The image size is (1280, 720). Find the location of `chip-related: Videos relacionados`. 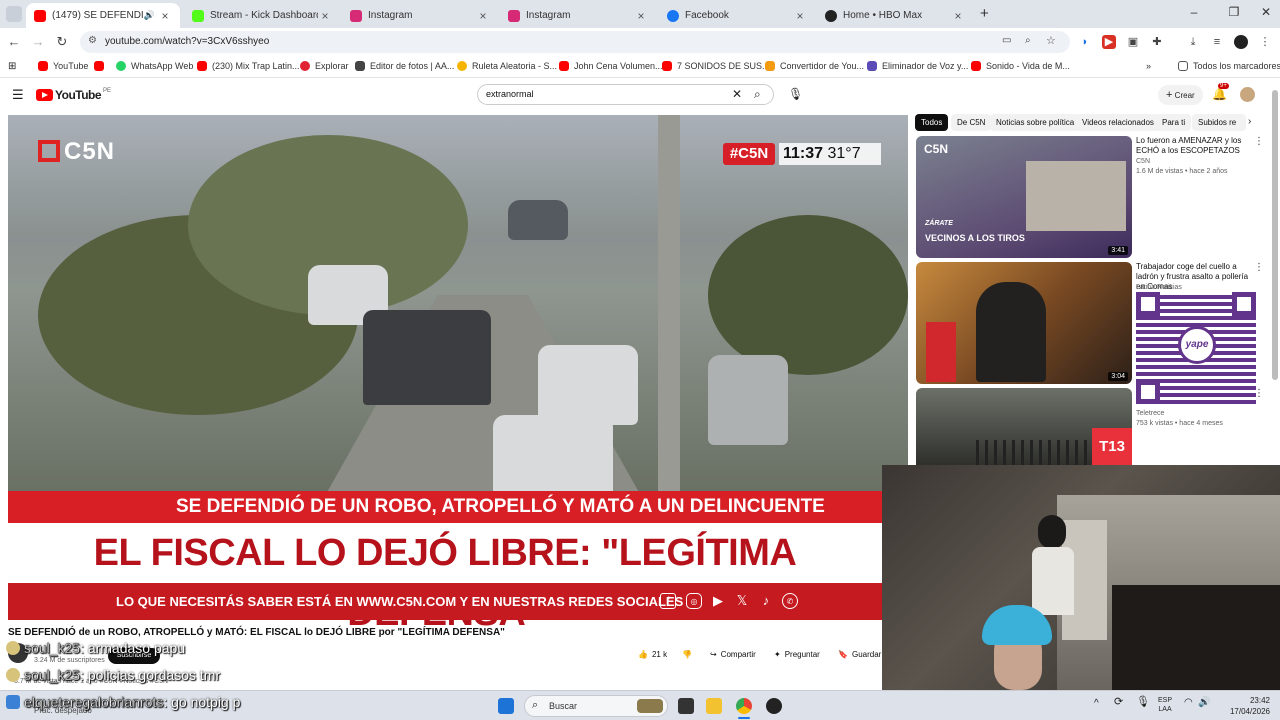

chip-related: Videos relacionados is located at coordinates (1118, 122).